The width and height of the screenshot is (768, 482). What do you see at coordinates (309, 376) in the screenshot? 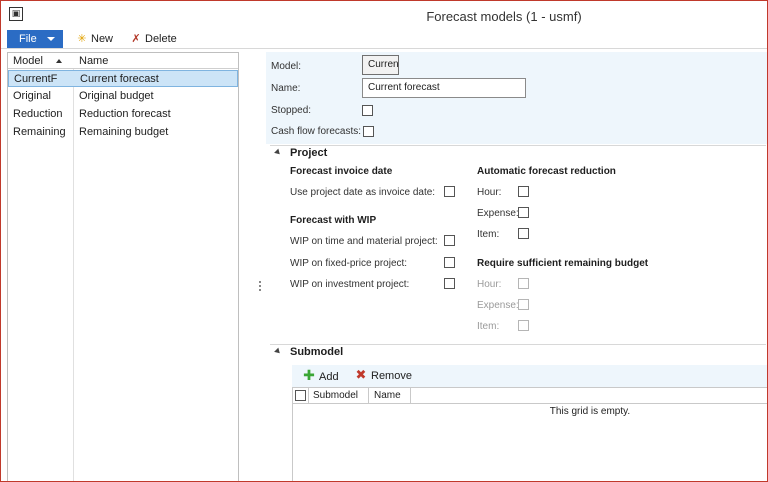
I see `add-plus-icon: ✚` at bounding box center [309, 376].